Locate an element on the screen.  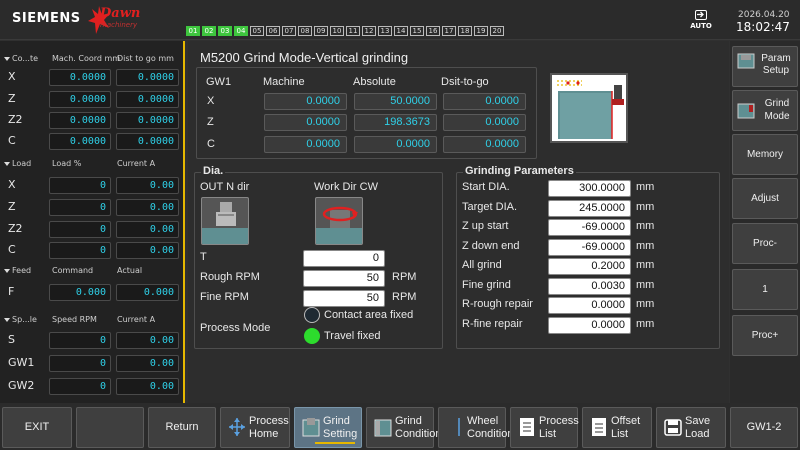
proc-prev-button: Proc- is located at coordinates (765, 243).